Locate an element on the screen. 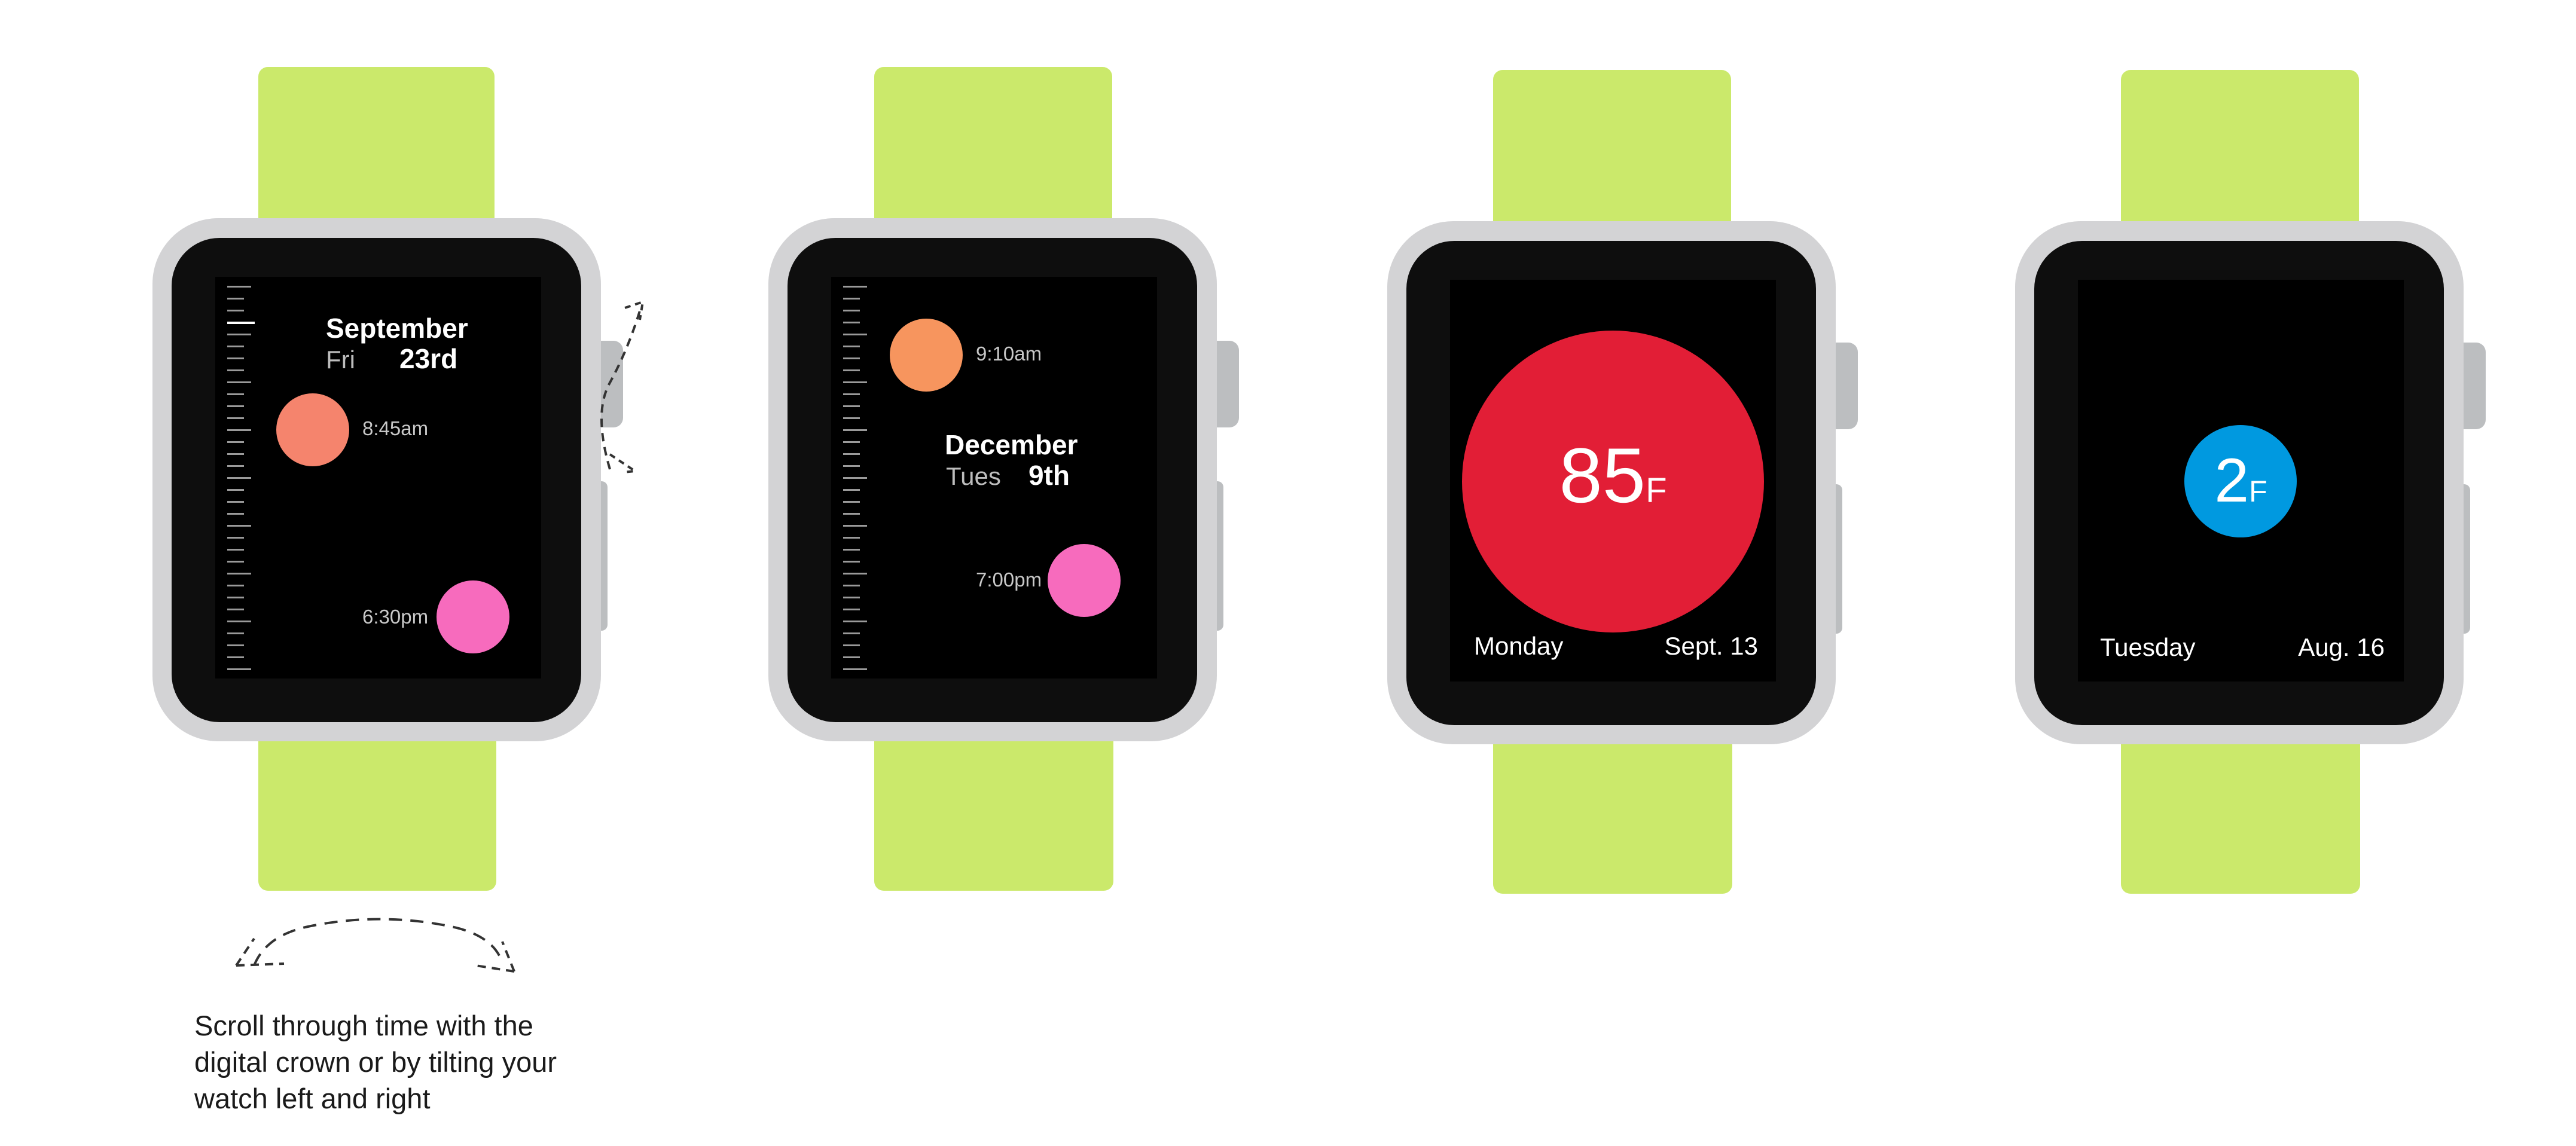  month-label: December is located at coordinates (1011, 444).